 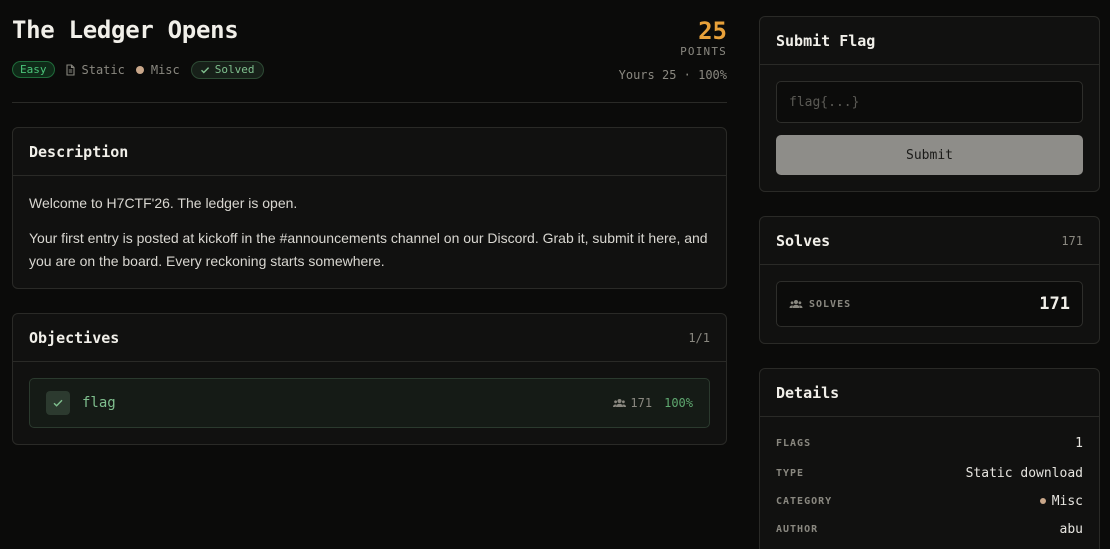 I want to click on points-value: 25, so click(x=712, y=31).